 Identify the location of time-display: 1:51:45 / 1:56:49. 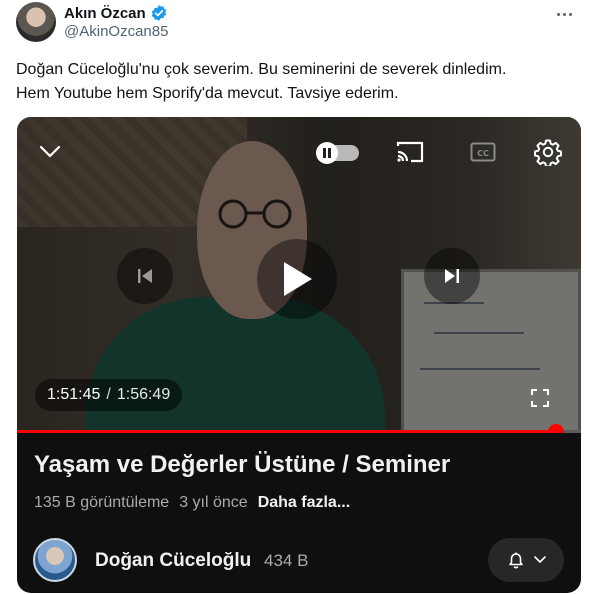
(109, 395).